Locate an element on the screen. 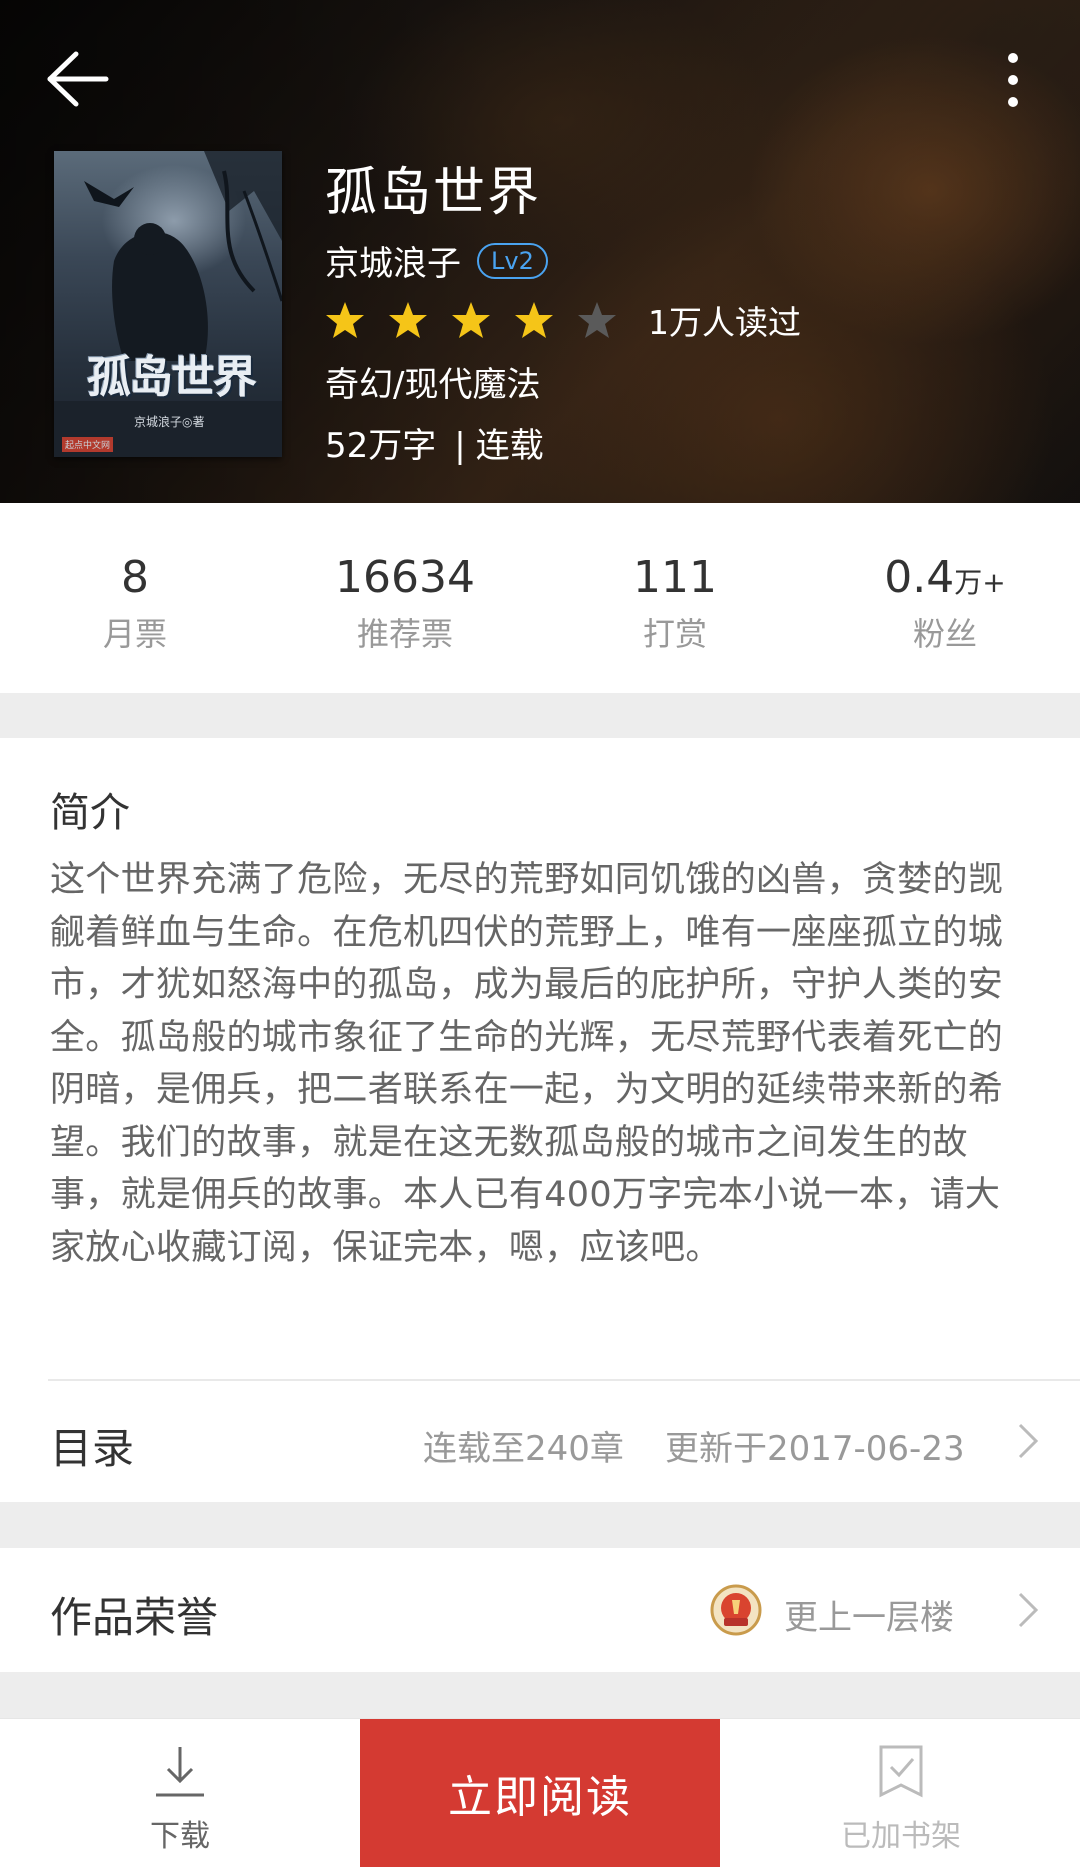  stat-recommend-tickets: 16634 推荐票 is located at coordinates (405, 604).